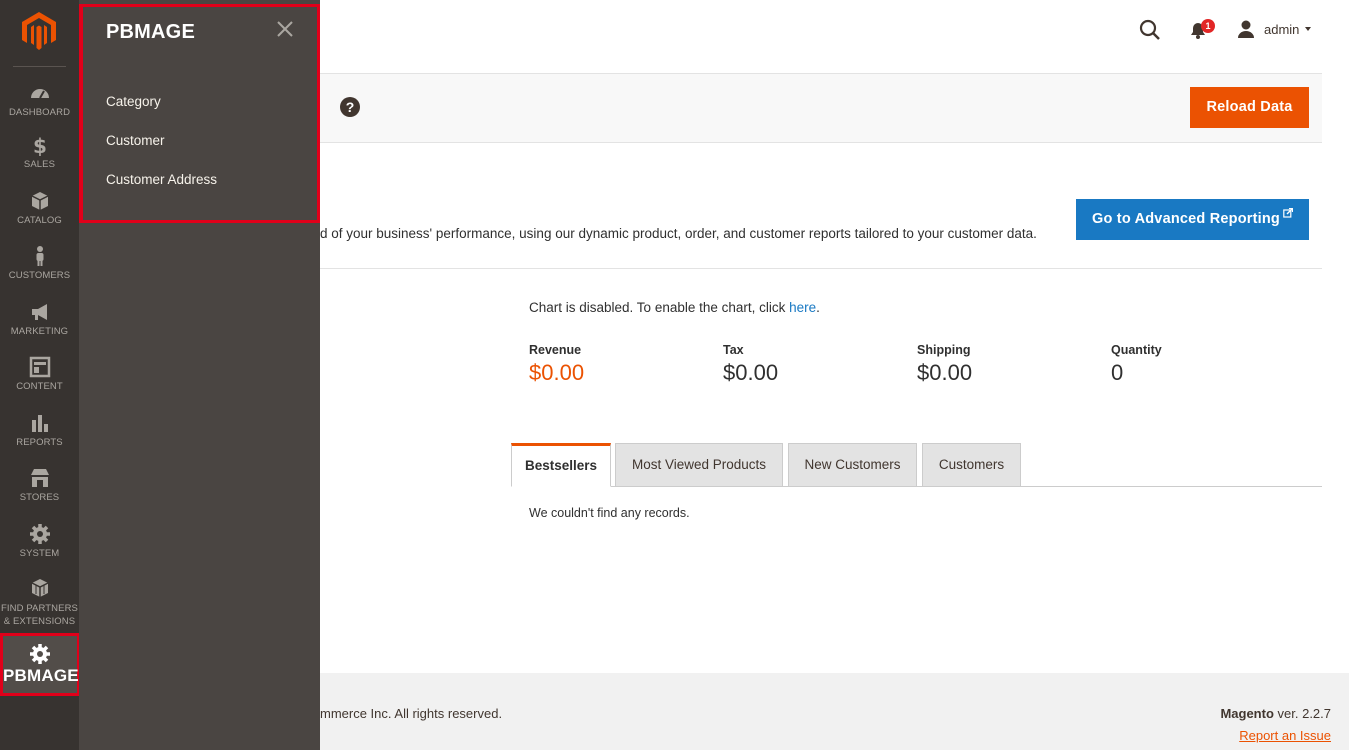 The image size is (1349, 750). I want to click on person-icon, so click(39, 256).